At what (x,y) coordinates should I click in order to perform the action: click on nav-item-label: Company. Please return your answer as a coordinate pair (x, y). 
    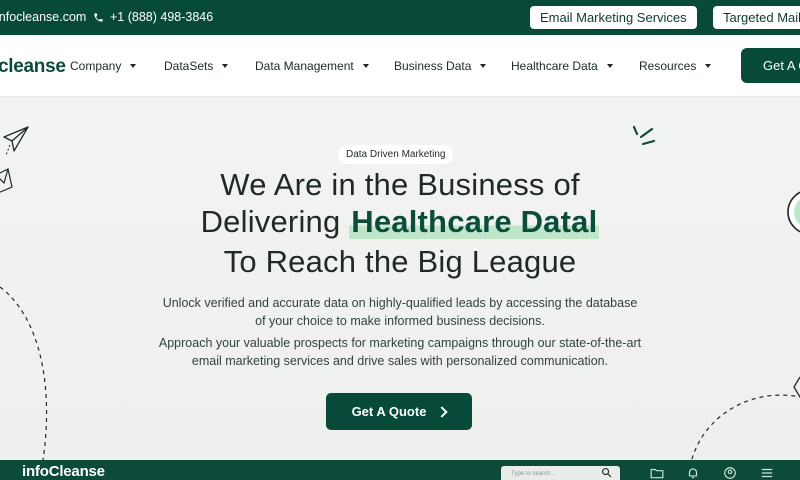
    Looking at the image, I should click on (96, 66).